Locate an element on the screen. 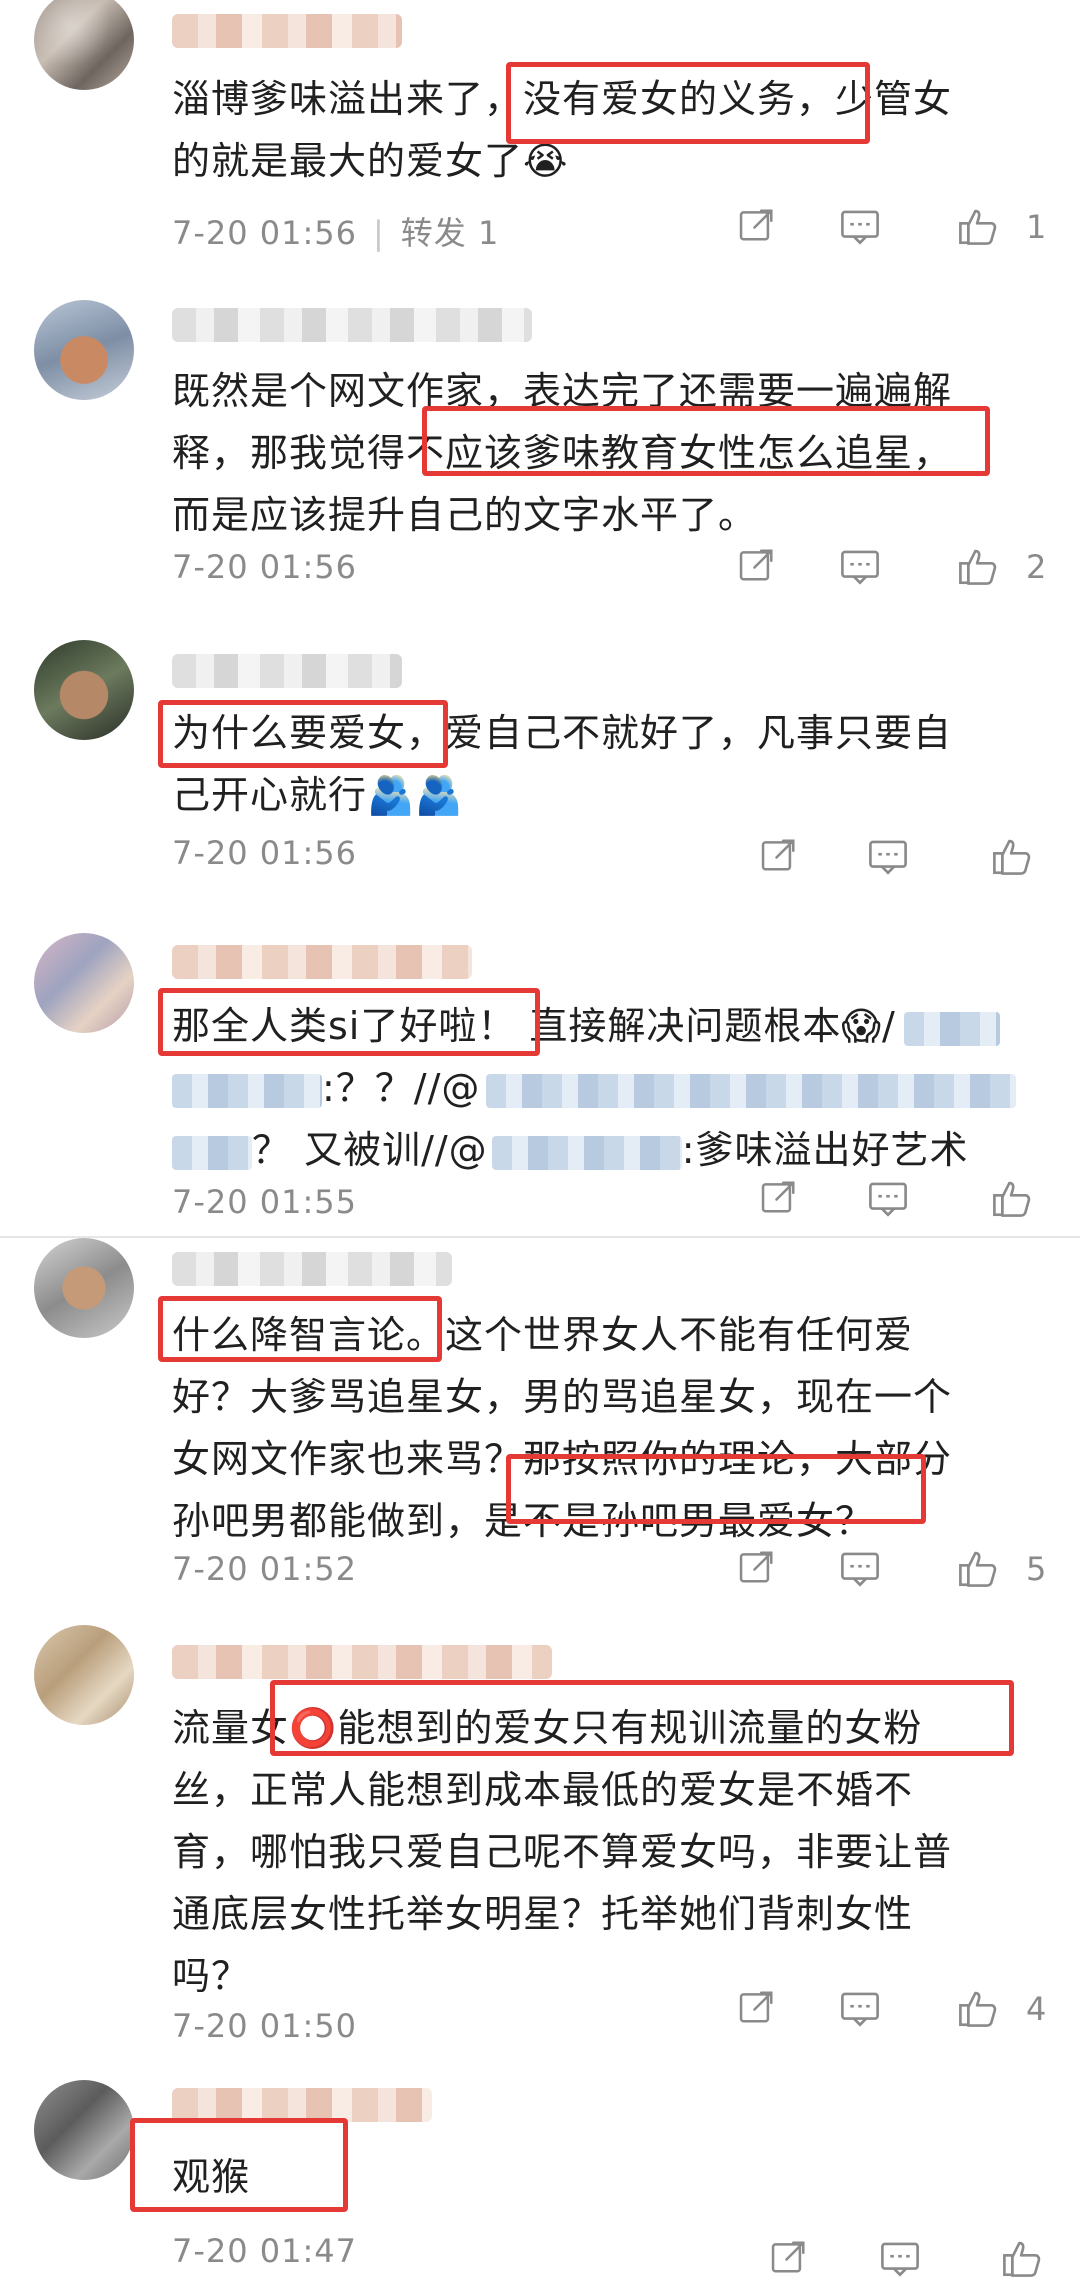  like-count: 5 is located at coordinates (1036, 1569).